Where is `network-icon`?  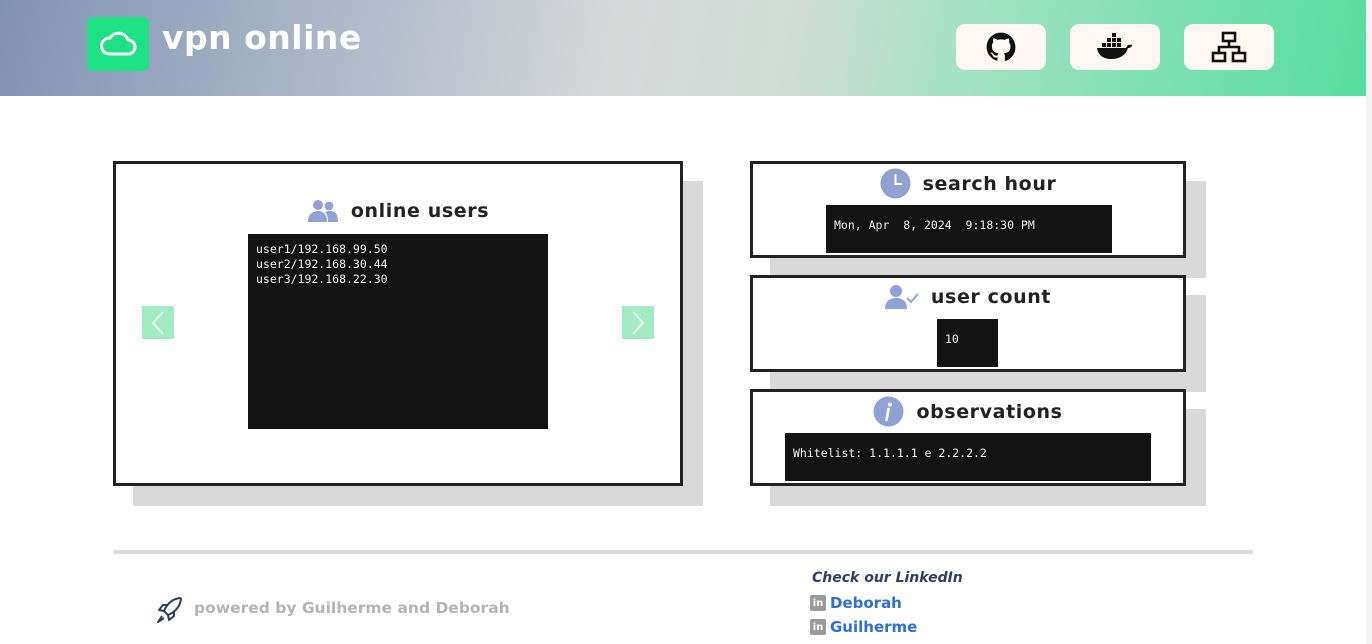
network-icon is located at coordinates (1229, 47).